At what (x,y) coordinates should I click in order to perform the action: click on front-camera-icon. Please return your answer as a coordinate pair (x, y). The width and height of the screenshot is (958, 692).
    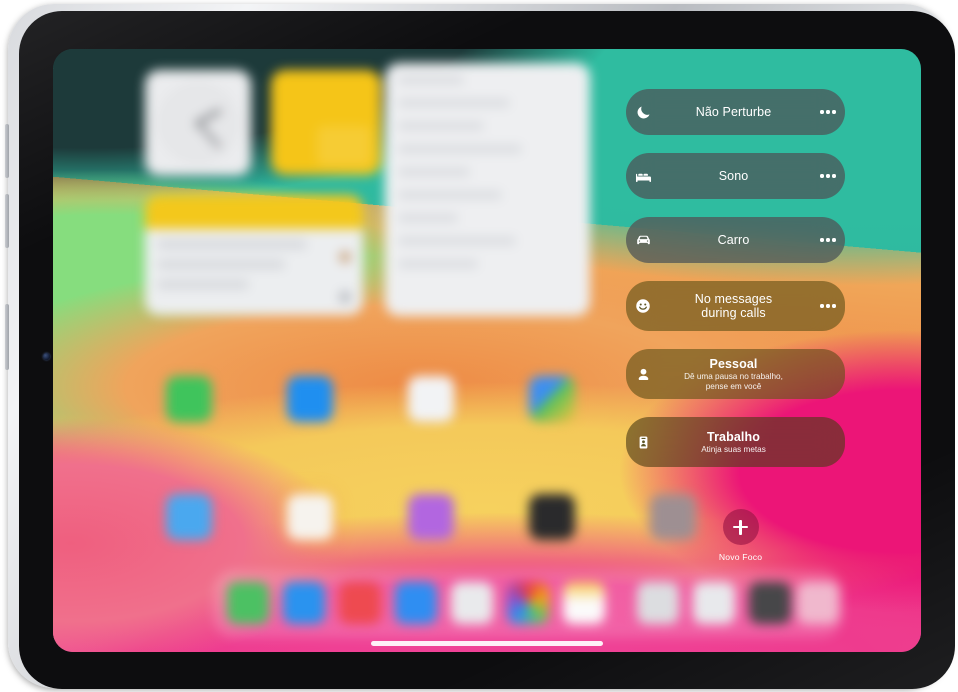
    Looking at the image, I should click on (46, 356).